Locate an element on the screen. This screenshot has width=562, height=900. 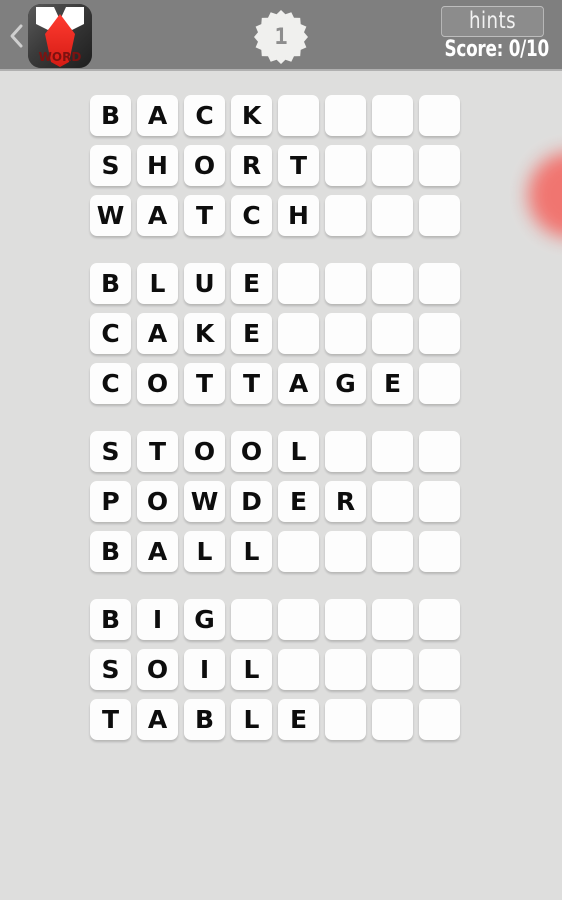
letter-tile: P is located at coordinates (110, 501).